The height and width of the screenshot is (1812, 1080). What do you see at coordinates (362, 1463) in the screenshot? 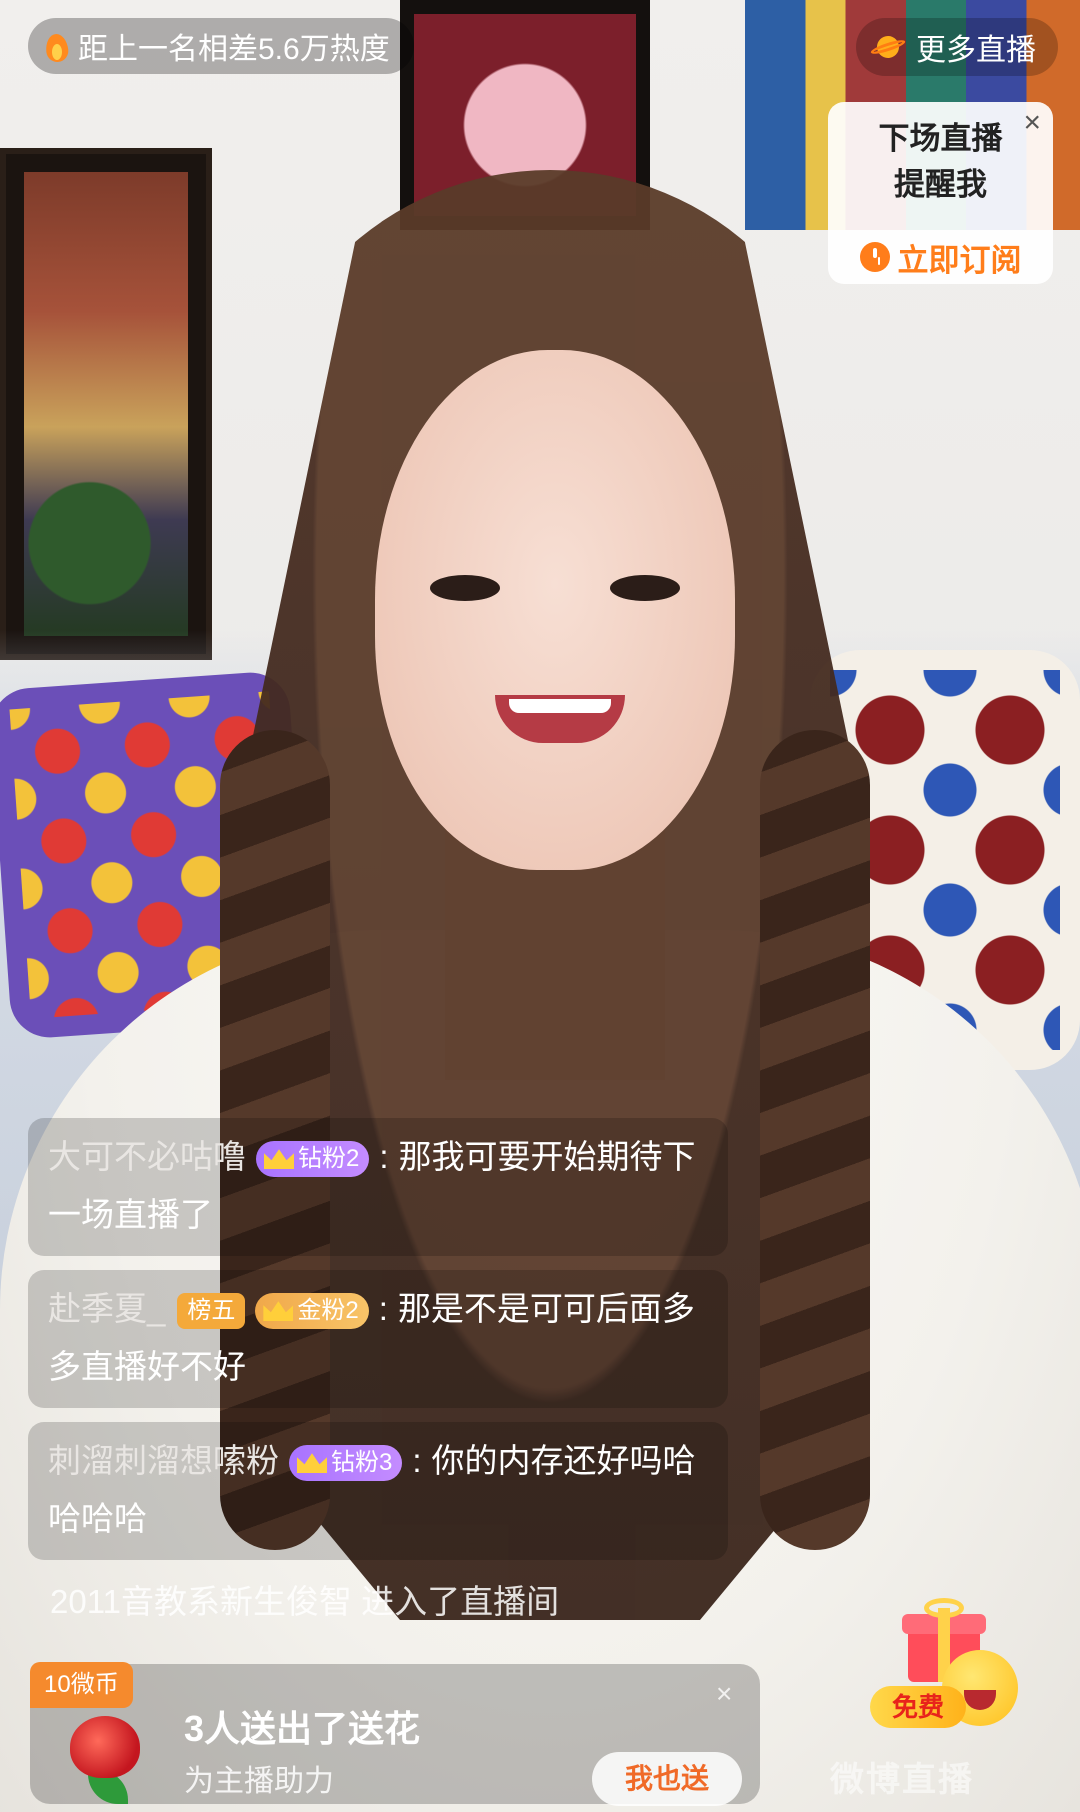
I see `fan-badge-label: 钻粉3` at bounding box center [362, 1463].